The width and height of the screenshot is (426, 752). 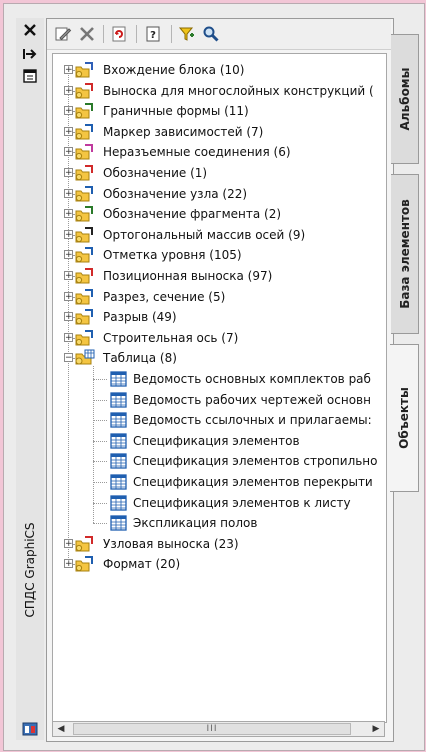 What do you see at coordinates (63, 34) in the screenshot?
I see `edit-icon` at bounding box center [63, 34].